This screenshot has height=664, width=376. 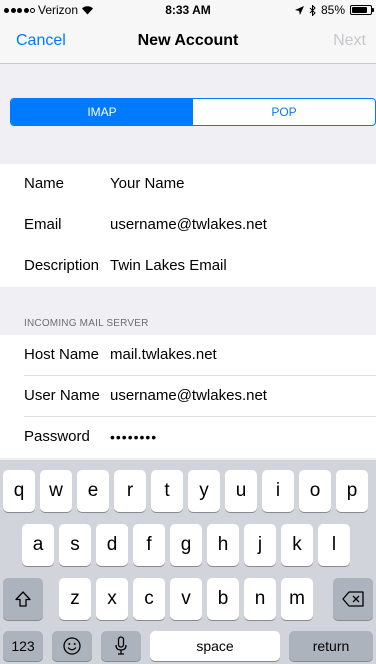 What do you see at coordinates (62, 265) in the screenshot?
I see `description-label: Description` at bounding box center [62, 265].